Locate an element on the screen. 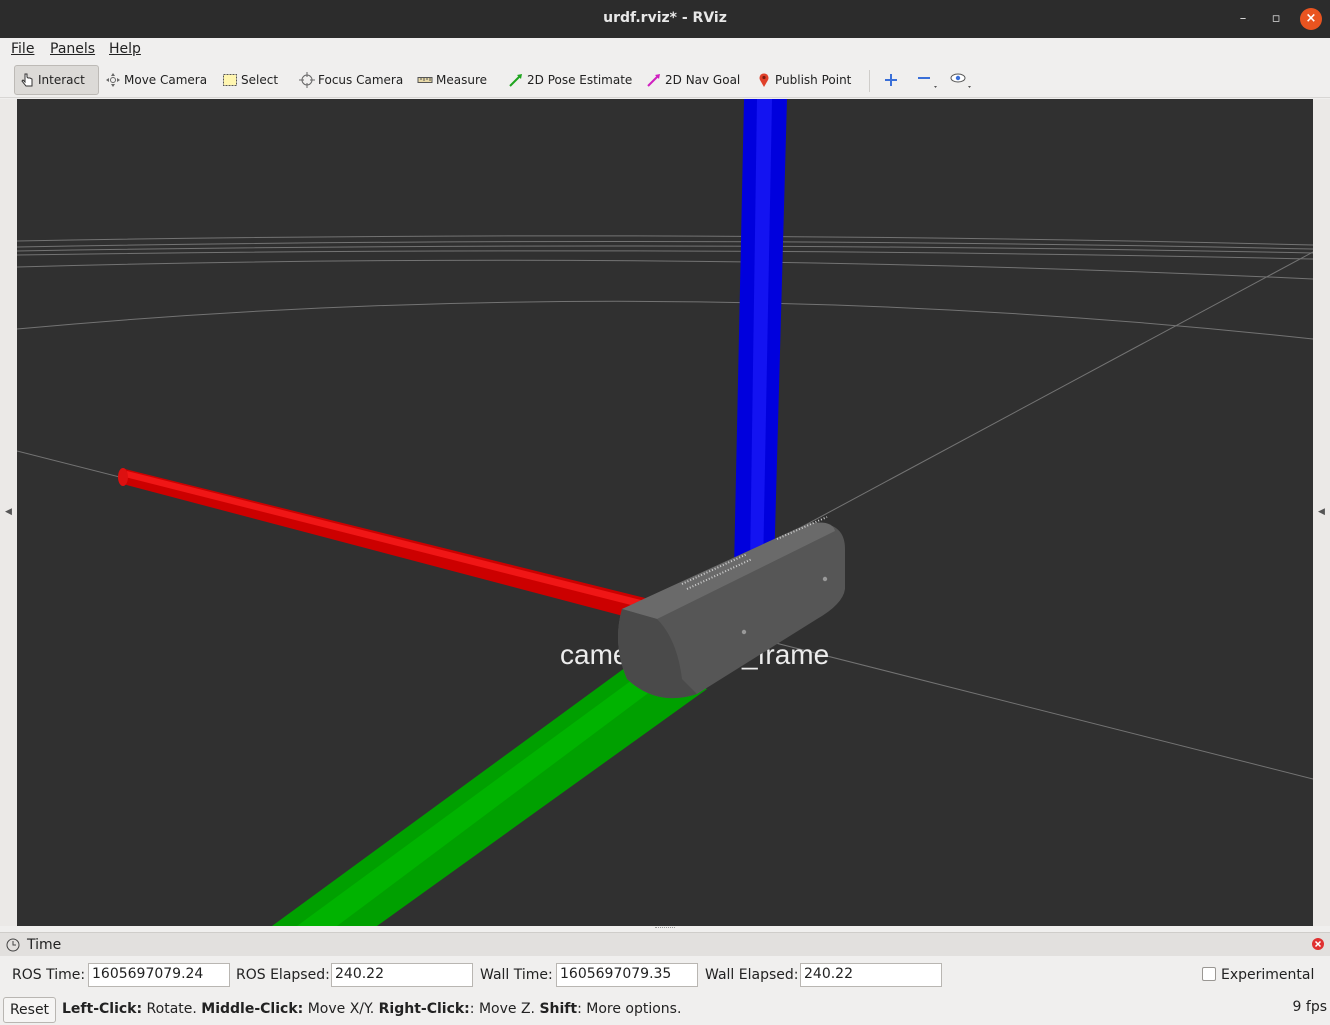 Image resolution: width=1330 pixels, height=1025 pixels. tool-measure-label: Measure is located at coordinates (461, 80).